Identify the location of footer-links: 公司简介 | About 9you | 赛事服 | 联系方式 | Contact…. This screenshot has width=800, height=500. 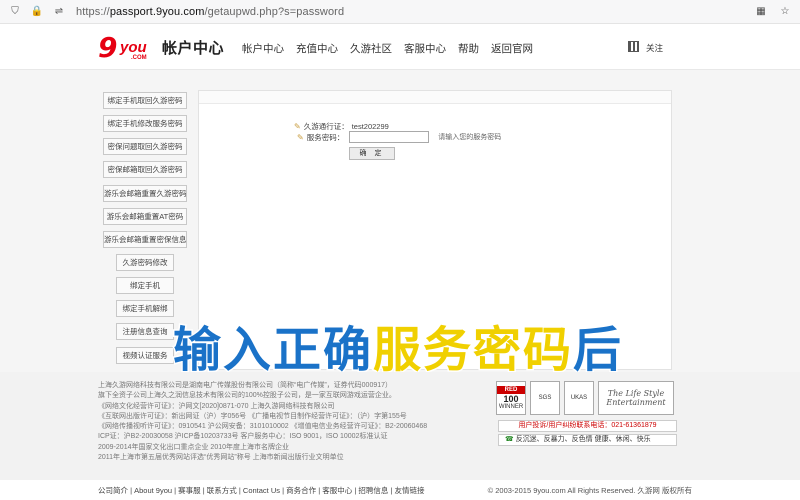
(261, 490).